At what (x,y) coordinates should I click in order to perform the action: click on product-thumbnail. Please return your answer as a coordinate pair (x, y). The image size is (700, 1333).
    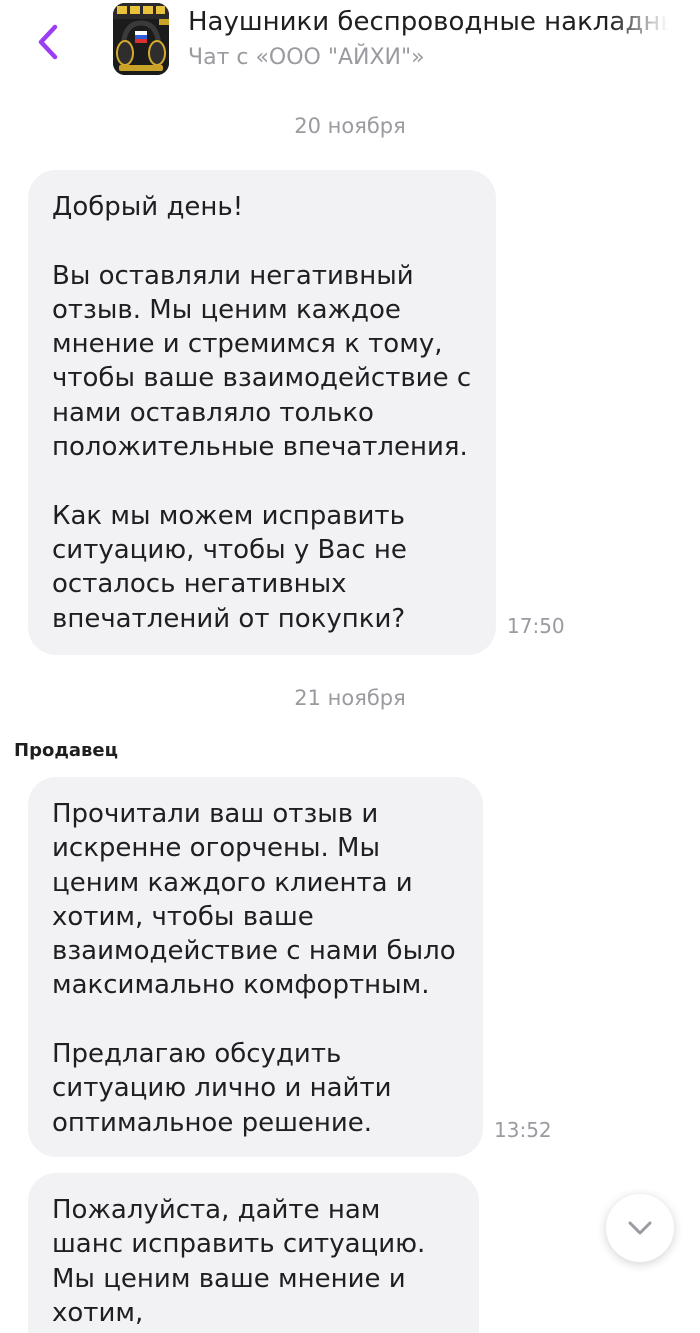
    Looking at the image, I should click on (141, 39).